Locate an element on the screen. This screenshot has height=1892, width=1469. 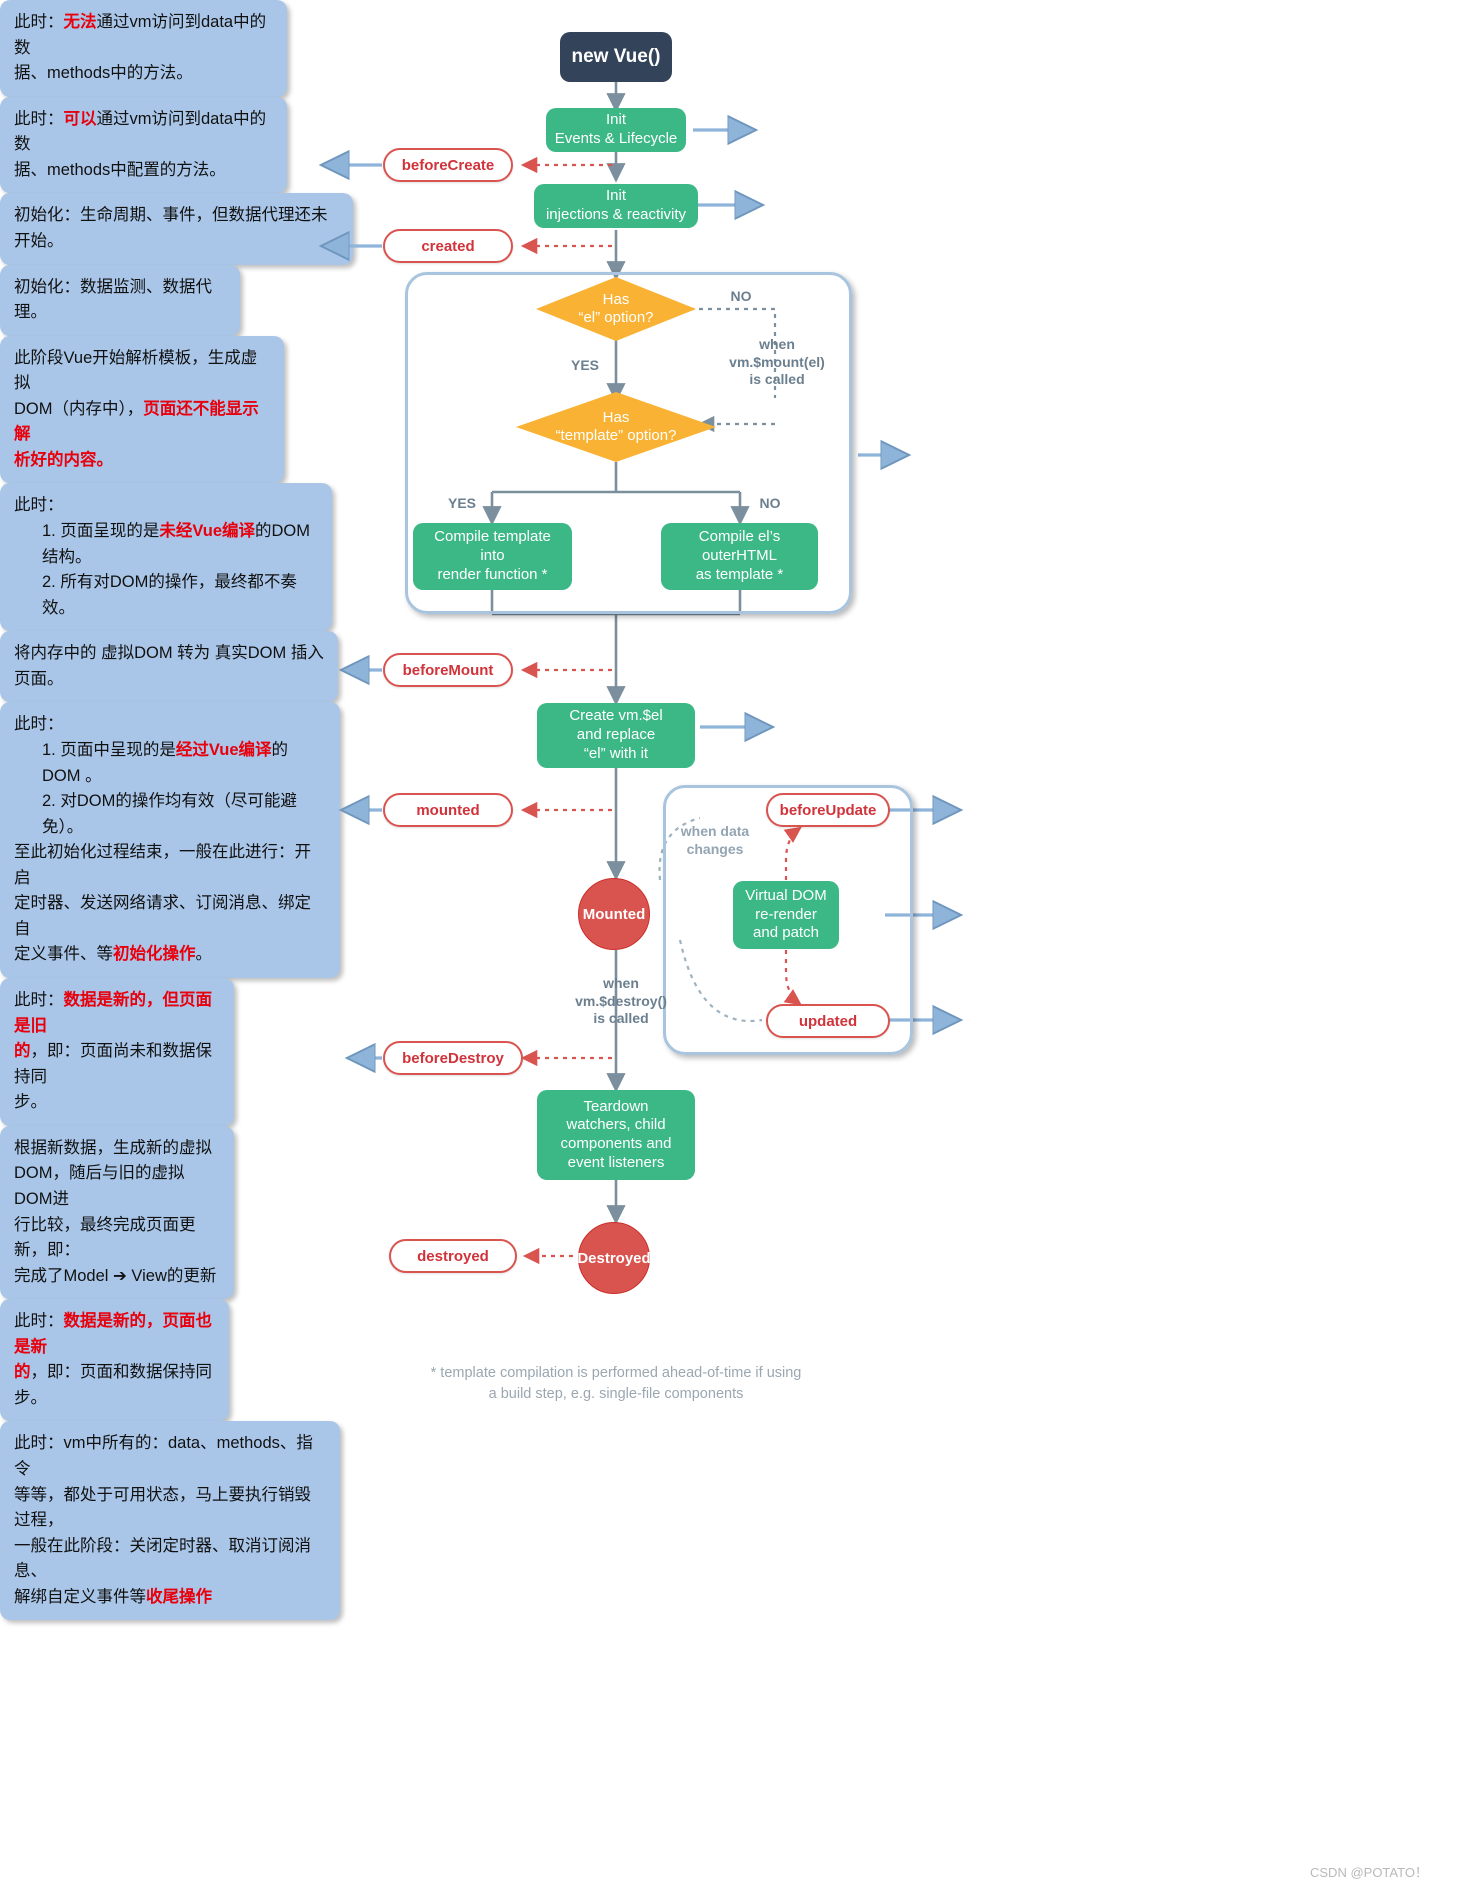
decision-has-el-label: Has “el” option? is located at coordinates (616, 308).